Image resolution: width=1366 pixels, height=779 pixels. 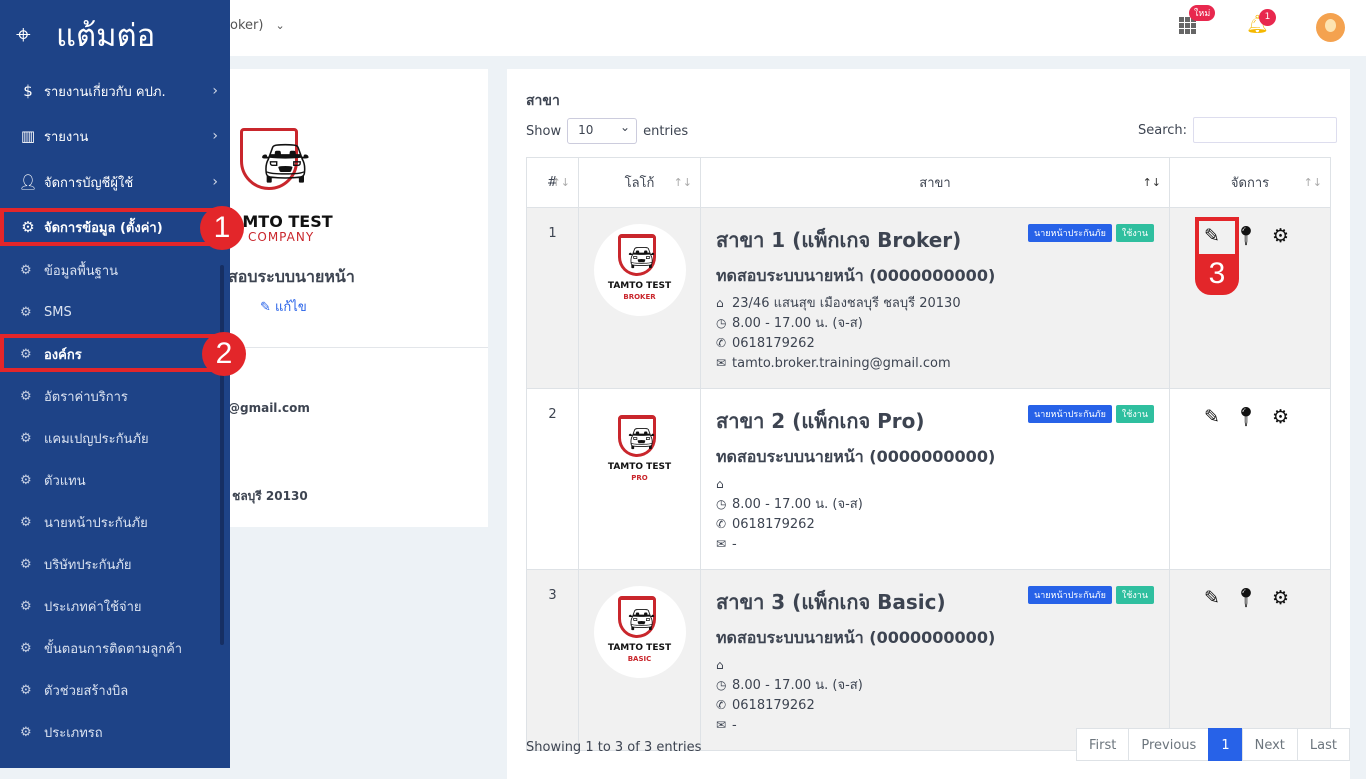 I want to click on status-badge: ใช้งาน, so click(x=1134, y=595).